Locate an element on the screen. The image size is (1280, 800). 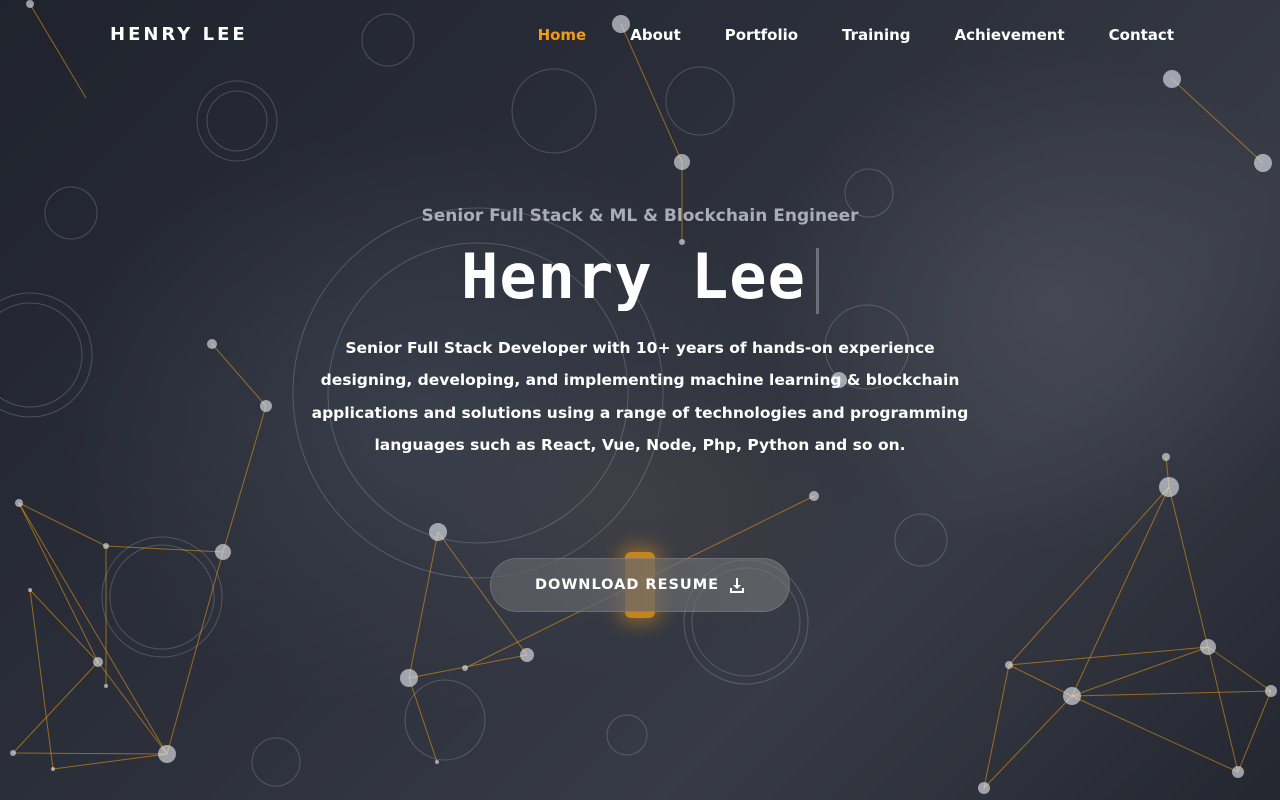
download-resume-label: DOWNLOAD RESUME is located at coordinates (627, 585).